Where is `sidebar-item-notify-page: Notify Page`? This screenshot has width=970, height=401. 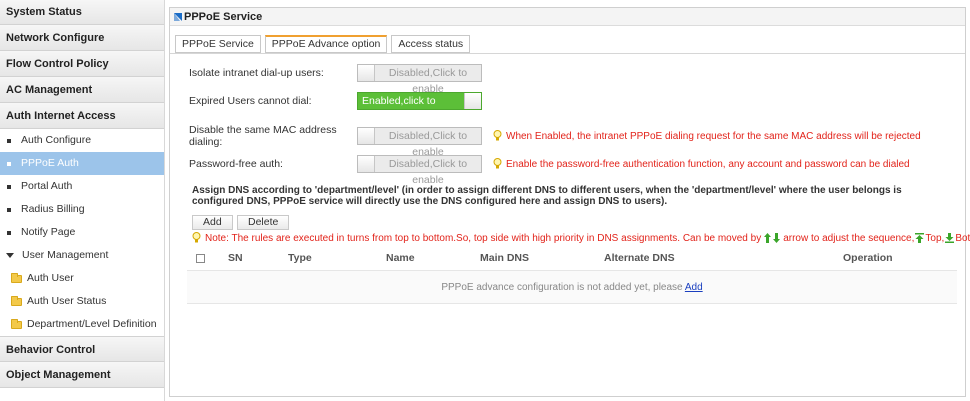
sidebar-item-notify-page: Notify Page is located at coordinates (82, 232).